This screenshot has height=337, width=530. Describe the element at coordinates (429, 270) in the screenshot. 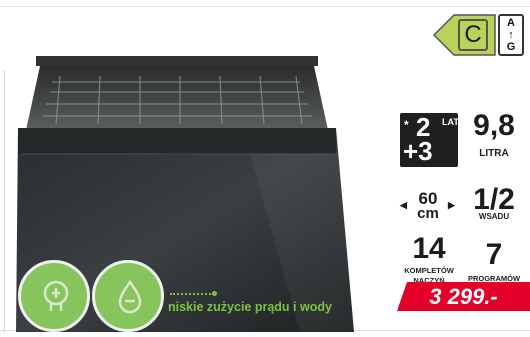

I see `place-settings-unit-line1: KOMPLETÓW` at that location.